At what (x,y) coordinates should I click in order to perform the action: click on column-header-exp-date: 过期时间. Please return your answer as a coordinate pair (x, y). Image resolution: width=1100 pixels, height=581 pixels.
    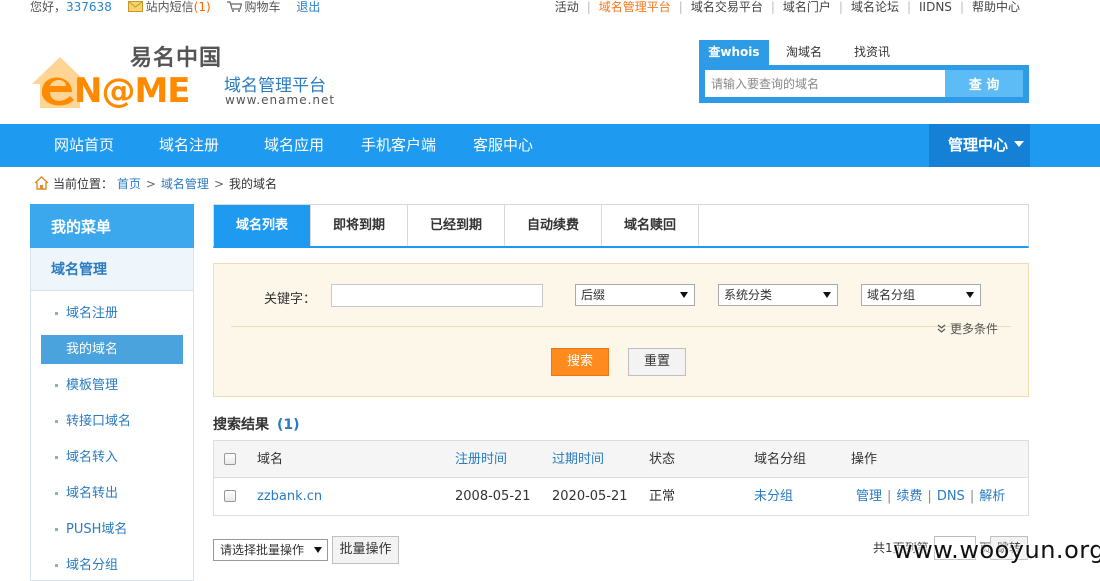
    Looking at the image, I should click on (578, 460).